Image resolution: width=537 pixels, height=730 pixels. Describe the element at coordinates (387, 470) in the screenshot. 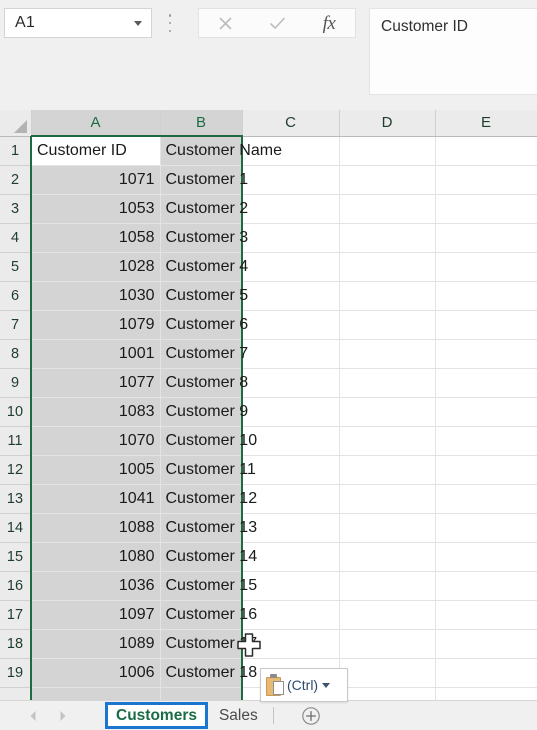

I see `cell-D12` at that location.